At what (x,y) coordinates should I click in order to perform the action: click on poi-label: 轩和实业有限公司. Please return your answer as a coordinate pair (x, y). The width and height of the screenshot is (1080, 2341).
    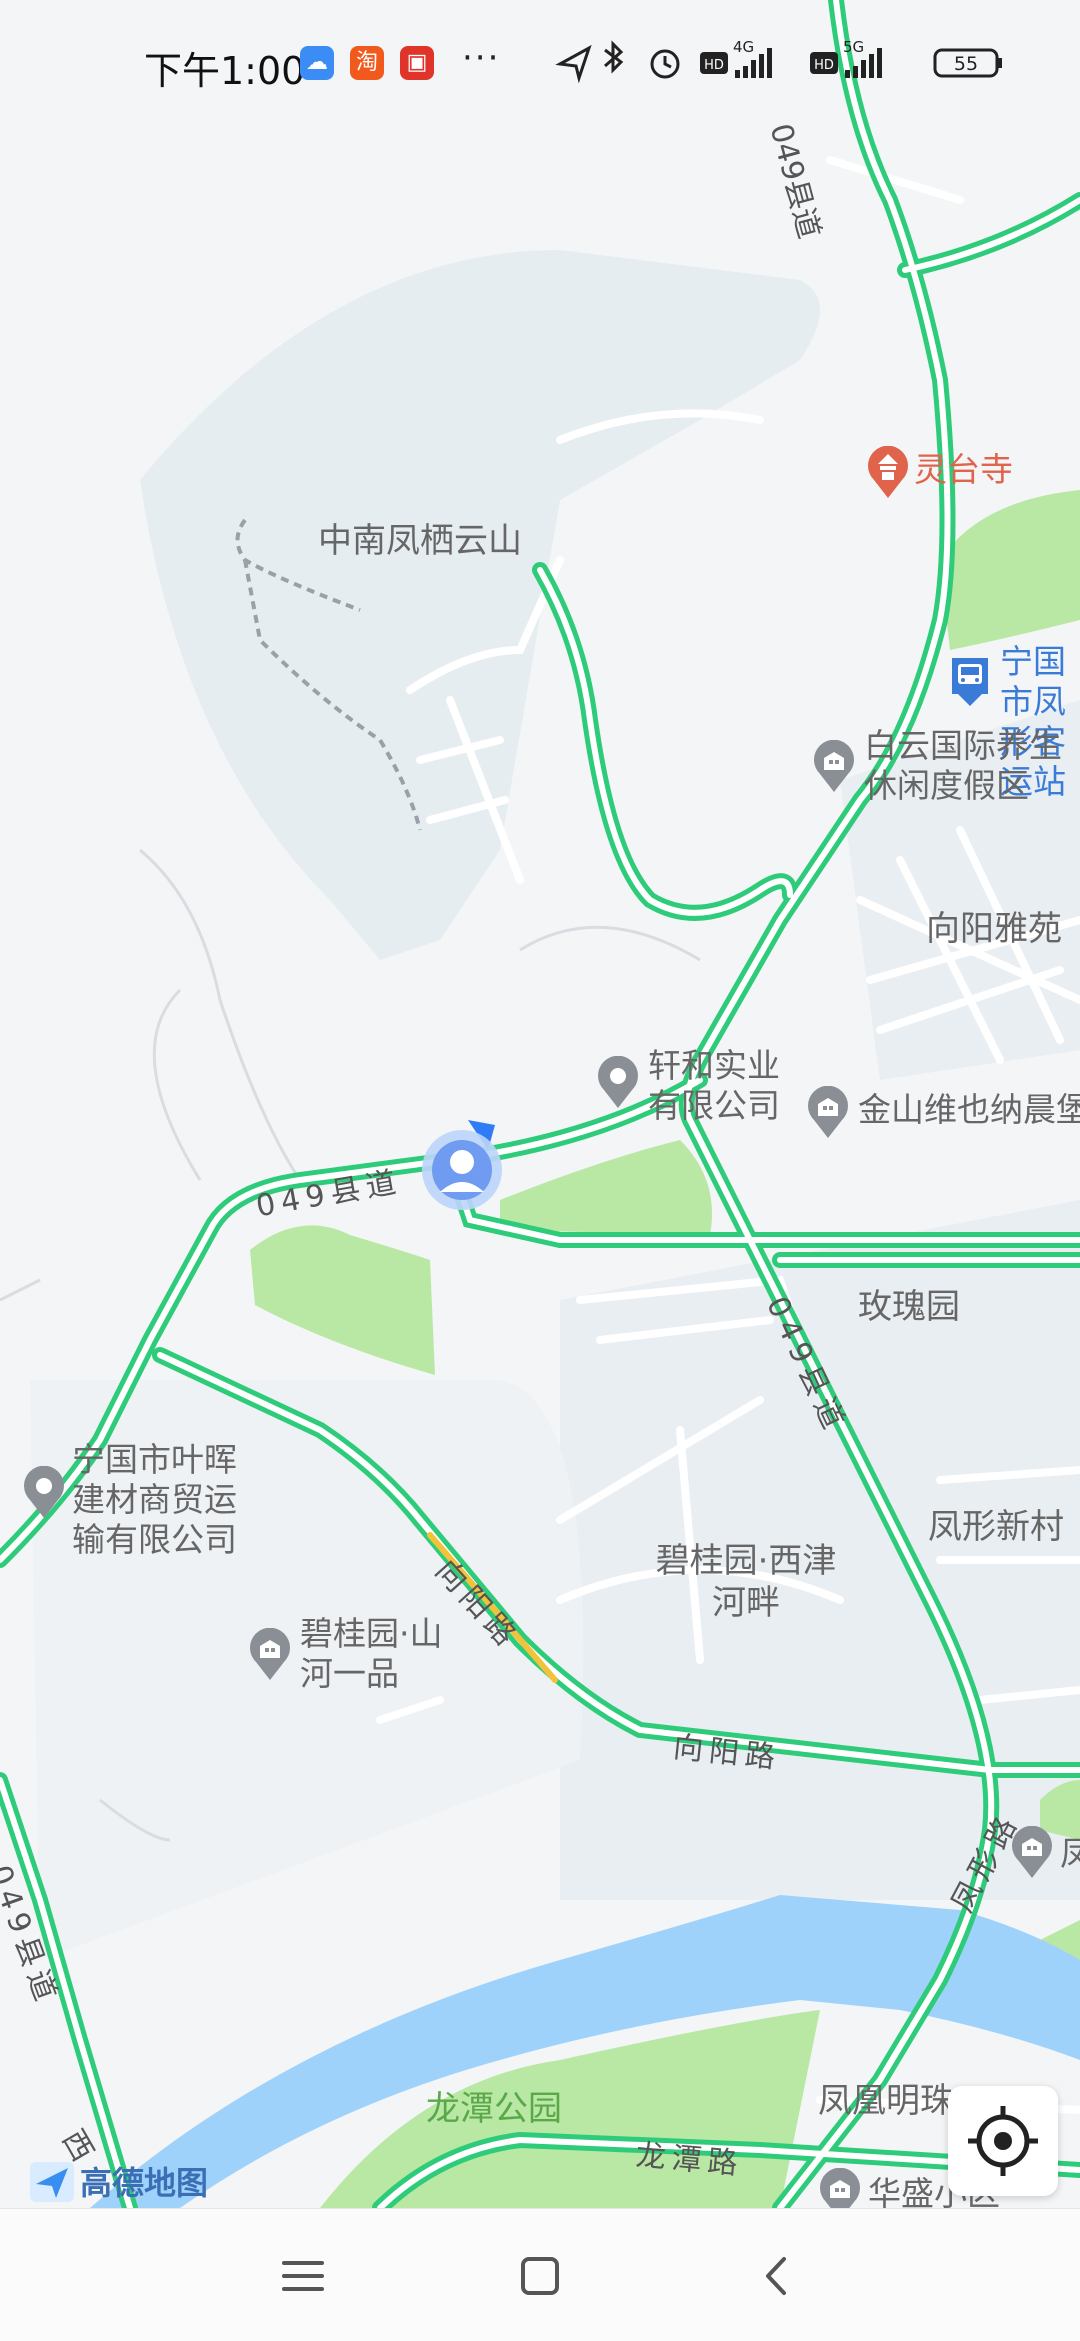
    Looking at the image, I should click on (714, 1085).